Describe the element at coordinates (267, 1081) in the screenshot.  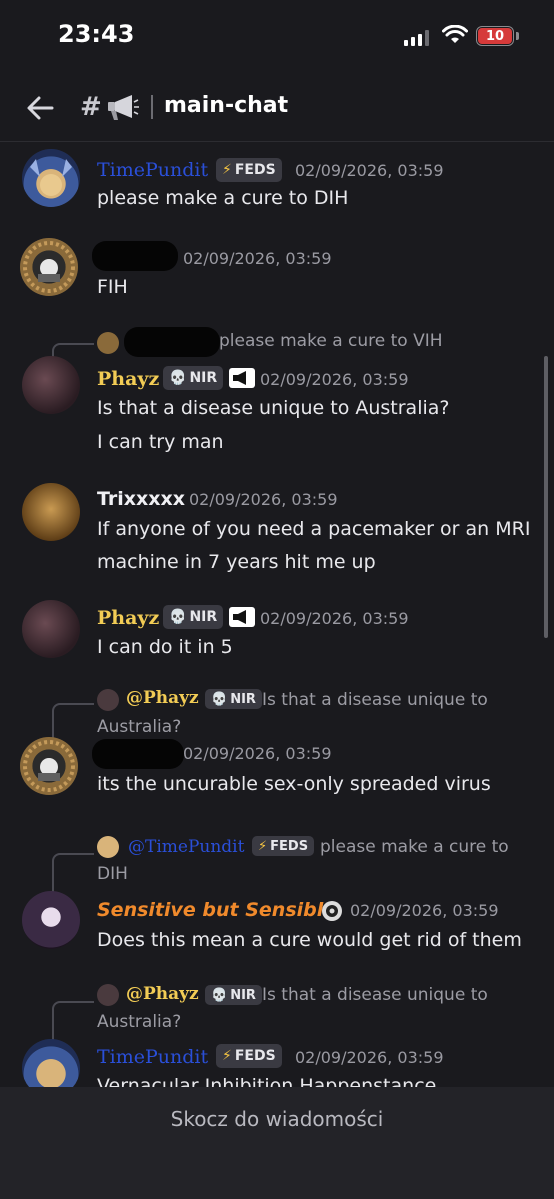
I see `message-text: Vernacular Inhibition Happenstance` at that location.